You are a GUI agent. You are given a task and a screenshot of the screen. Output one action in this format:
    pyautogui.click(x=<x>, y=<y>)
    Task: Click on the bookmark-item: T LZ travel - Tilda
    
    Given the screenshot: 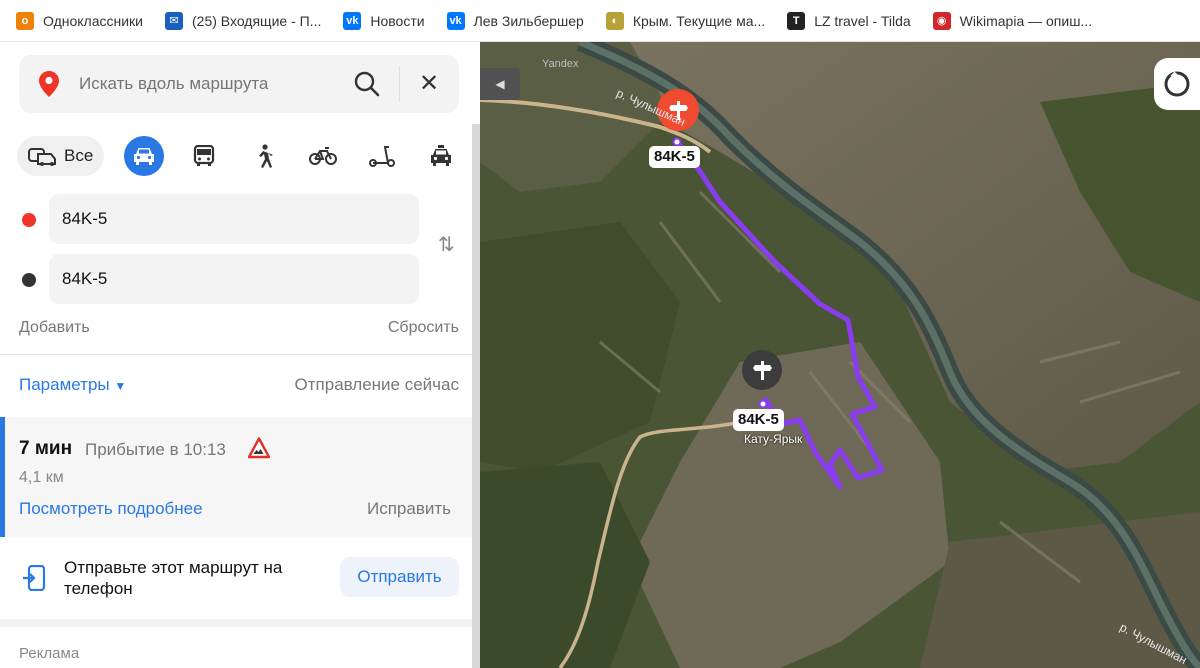 What is the action you would take?
    pyautogui.click(x=849, y=21)
    